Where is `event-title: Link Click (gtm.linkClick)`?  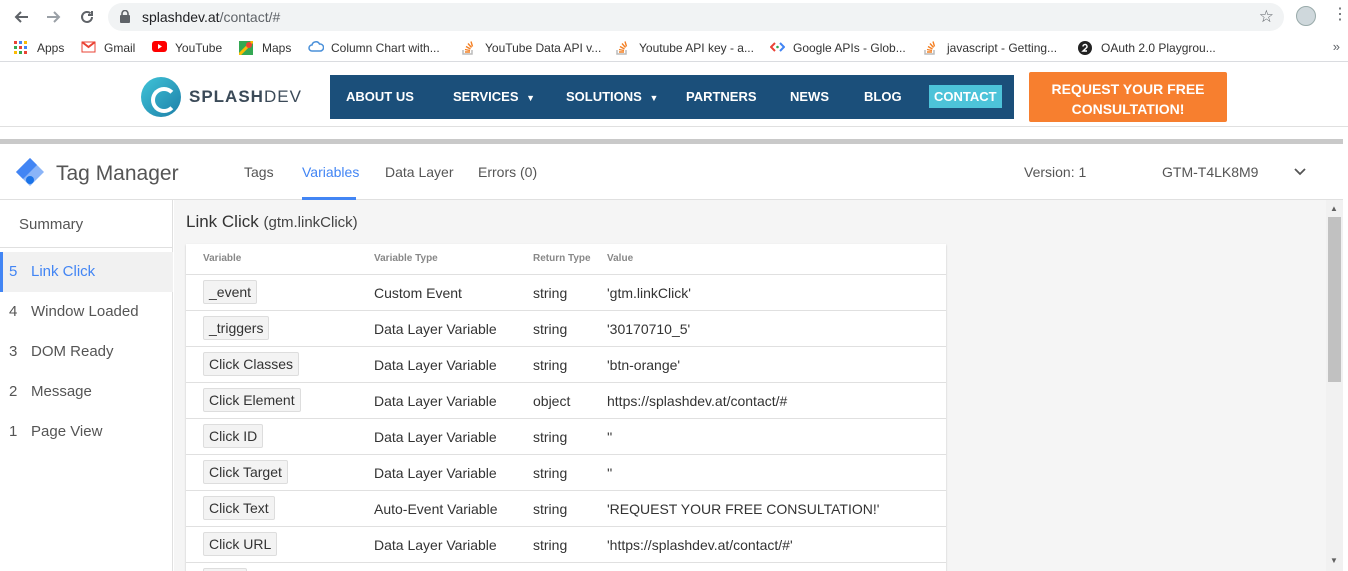
event-title: Link Click (gtm.linkClick) is located at coordinates (272, 221).